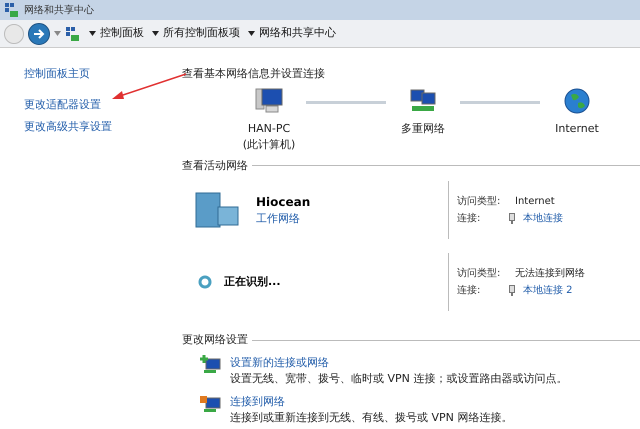 This screenshot has width=640, height=429. Describe the element at coordinates (535, 202) in the screenshot. I see `access-type-value: Internet` at that location.